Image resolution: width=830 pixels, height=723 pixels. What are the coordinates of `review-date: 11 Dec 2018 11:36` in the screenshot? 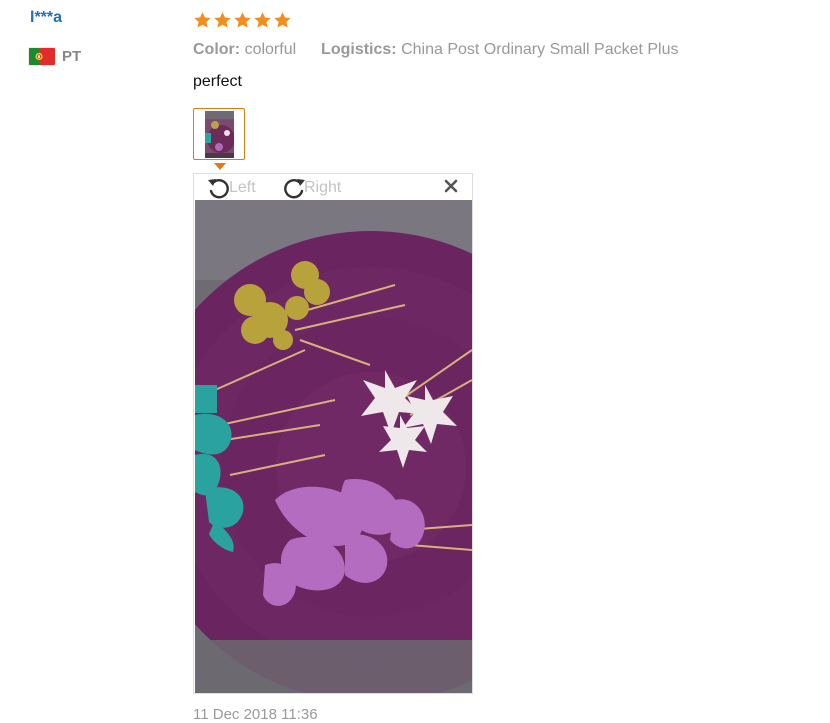 It's located at (255, 714).